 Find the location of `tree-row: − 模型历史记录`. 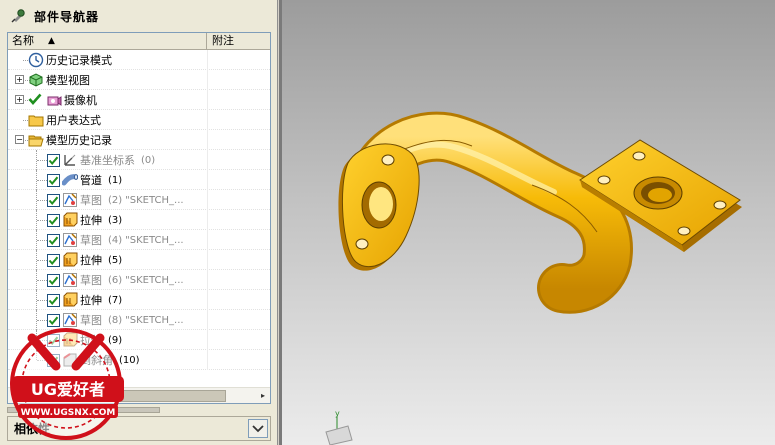

tree-row: − 模型历史记录 is located at coordinates (139, 140).